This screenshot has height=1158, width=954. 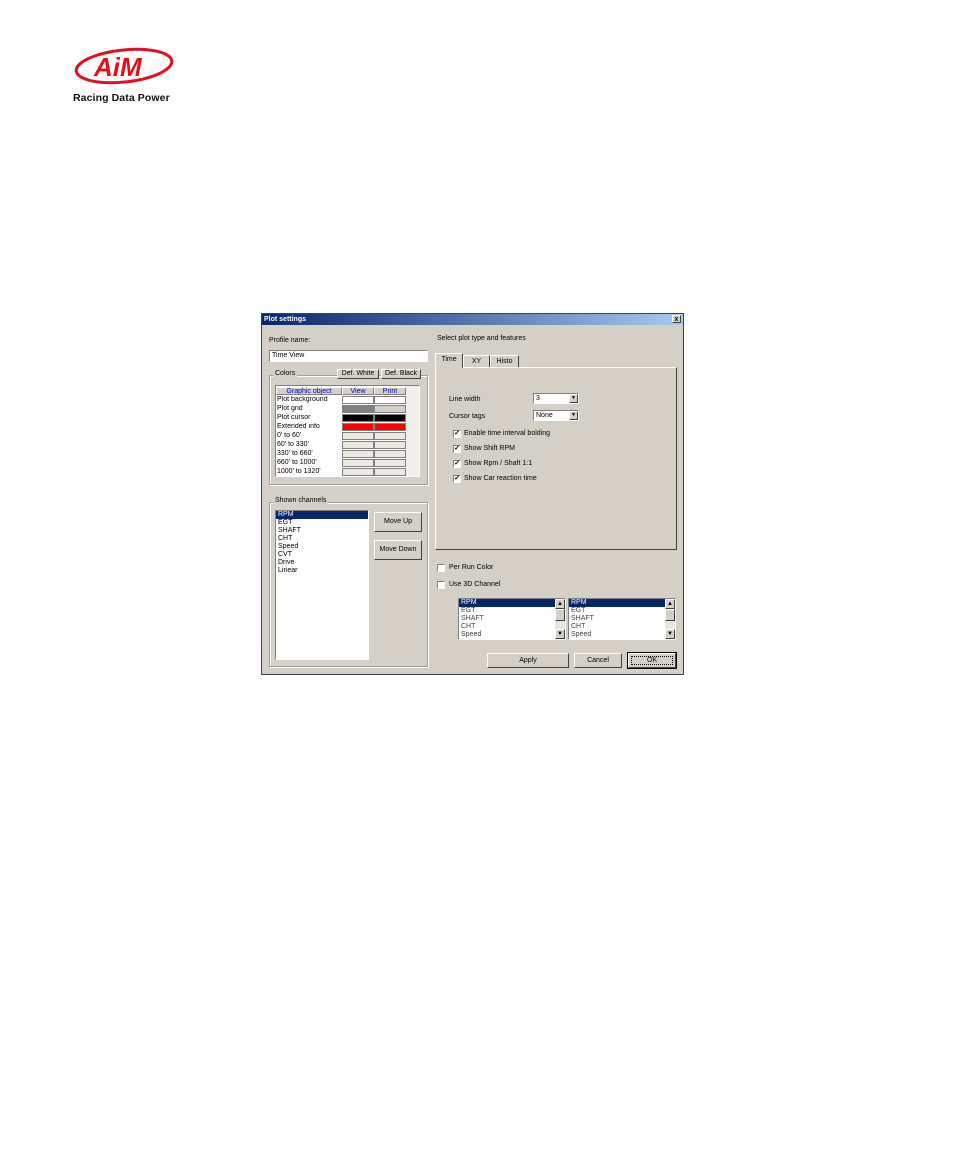 I want to click on def-white-button: Def. White, so click(x=358, y=374).